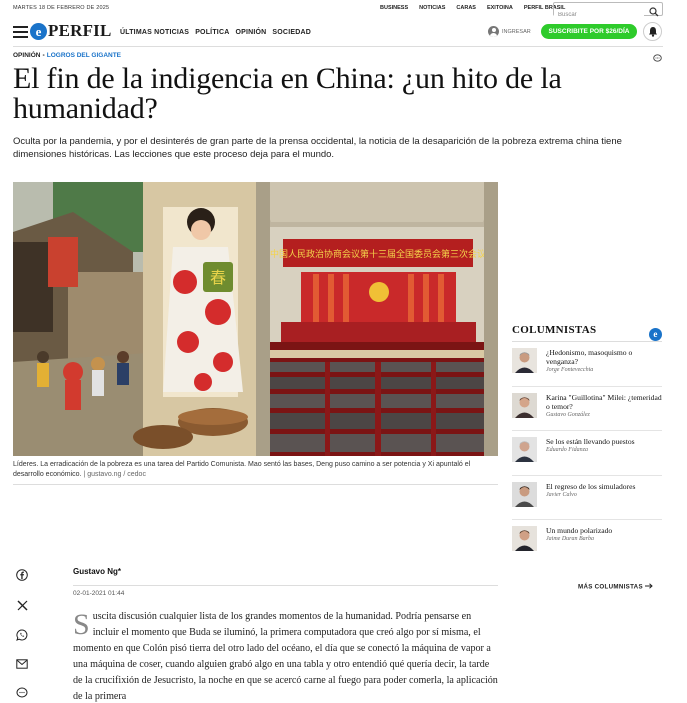 Image resolution: width=687 pixels, height=703 pixels. I want to click on current-date: MARTES 18 DE FEBRERO DE 2025, so click(61, 8).